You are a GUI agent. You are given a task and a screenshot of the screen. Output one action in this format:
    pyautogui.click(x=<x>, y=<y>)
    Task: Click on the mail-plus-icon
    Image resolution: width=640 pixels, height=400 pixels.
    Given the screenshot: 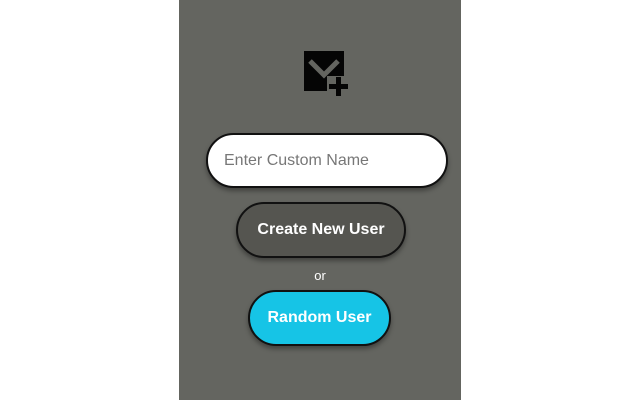 What is the action you would take?
    pyautogui.click(x=326, y=74)
    